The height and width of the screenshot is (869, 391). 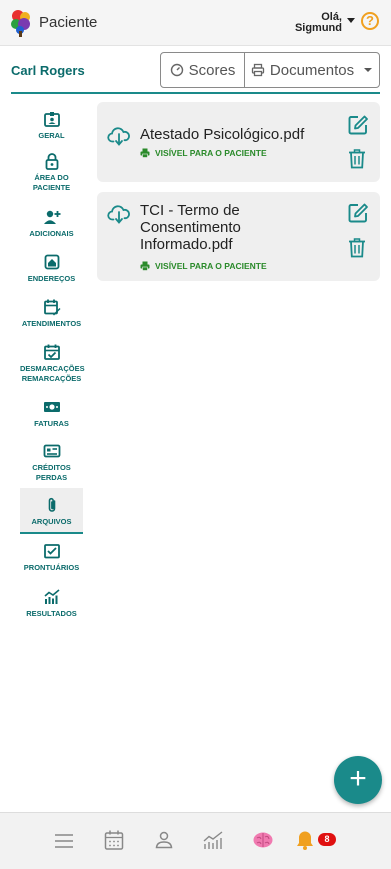 What do you see at coordinates (51, 472) in the screenshot?
I see `sidebar-item-label: CRÉDITOS PERDAS` at bounding box center [51, 472].